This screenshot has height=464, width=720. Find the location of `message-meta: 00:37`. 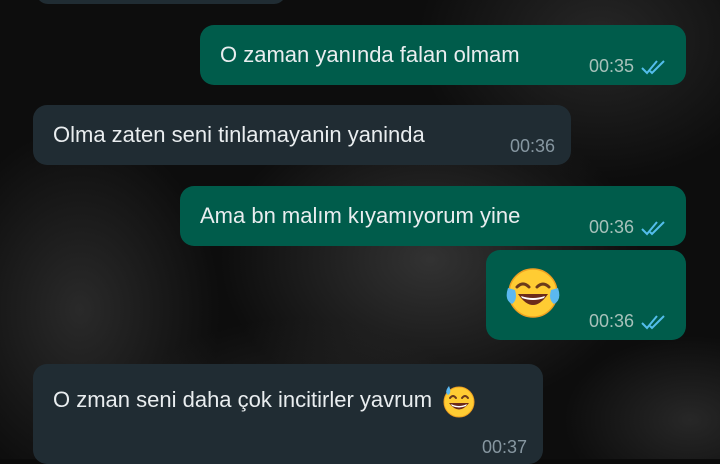

message-meta: 00:37 is located at coordinates (504, 447).